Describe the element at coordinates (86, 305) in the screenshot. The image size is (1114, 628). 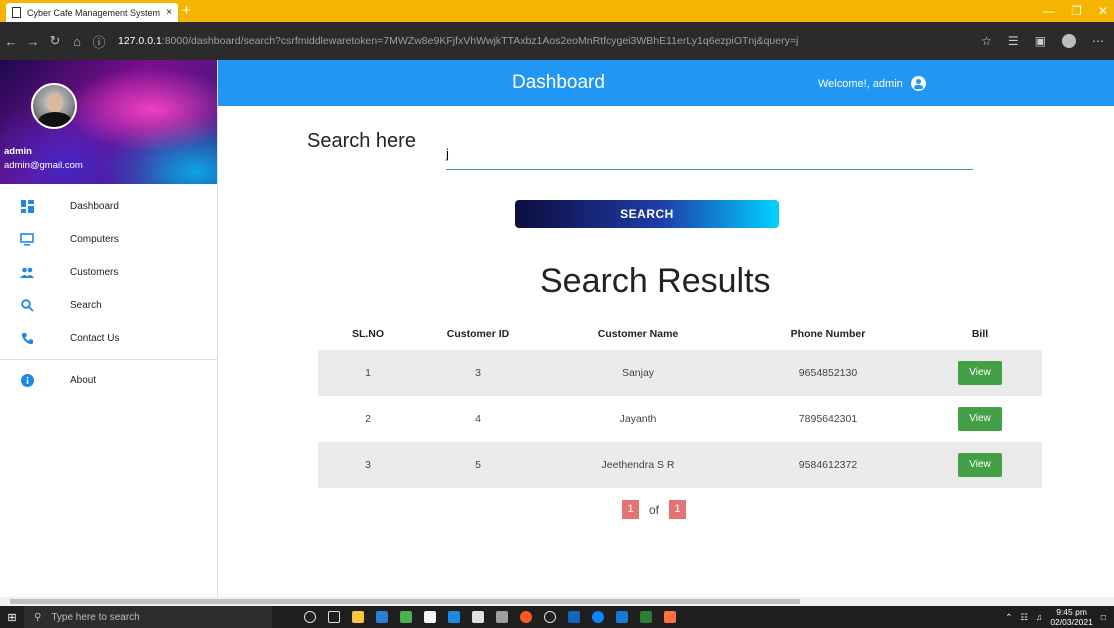
I see `sidebar-item-label: Search` at that location.